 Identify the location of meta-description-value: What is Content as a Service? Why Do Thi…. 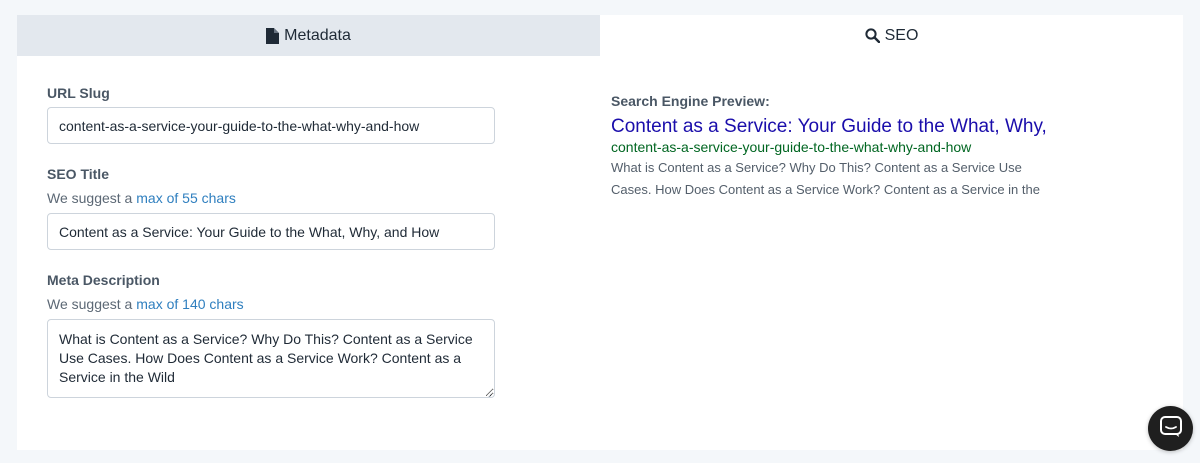
(266, 358).